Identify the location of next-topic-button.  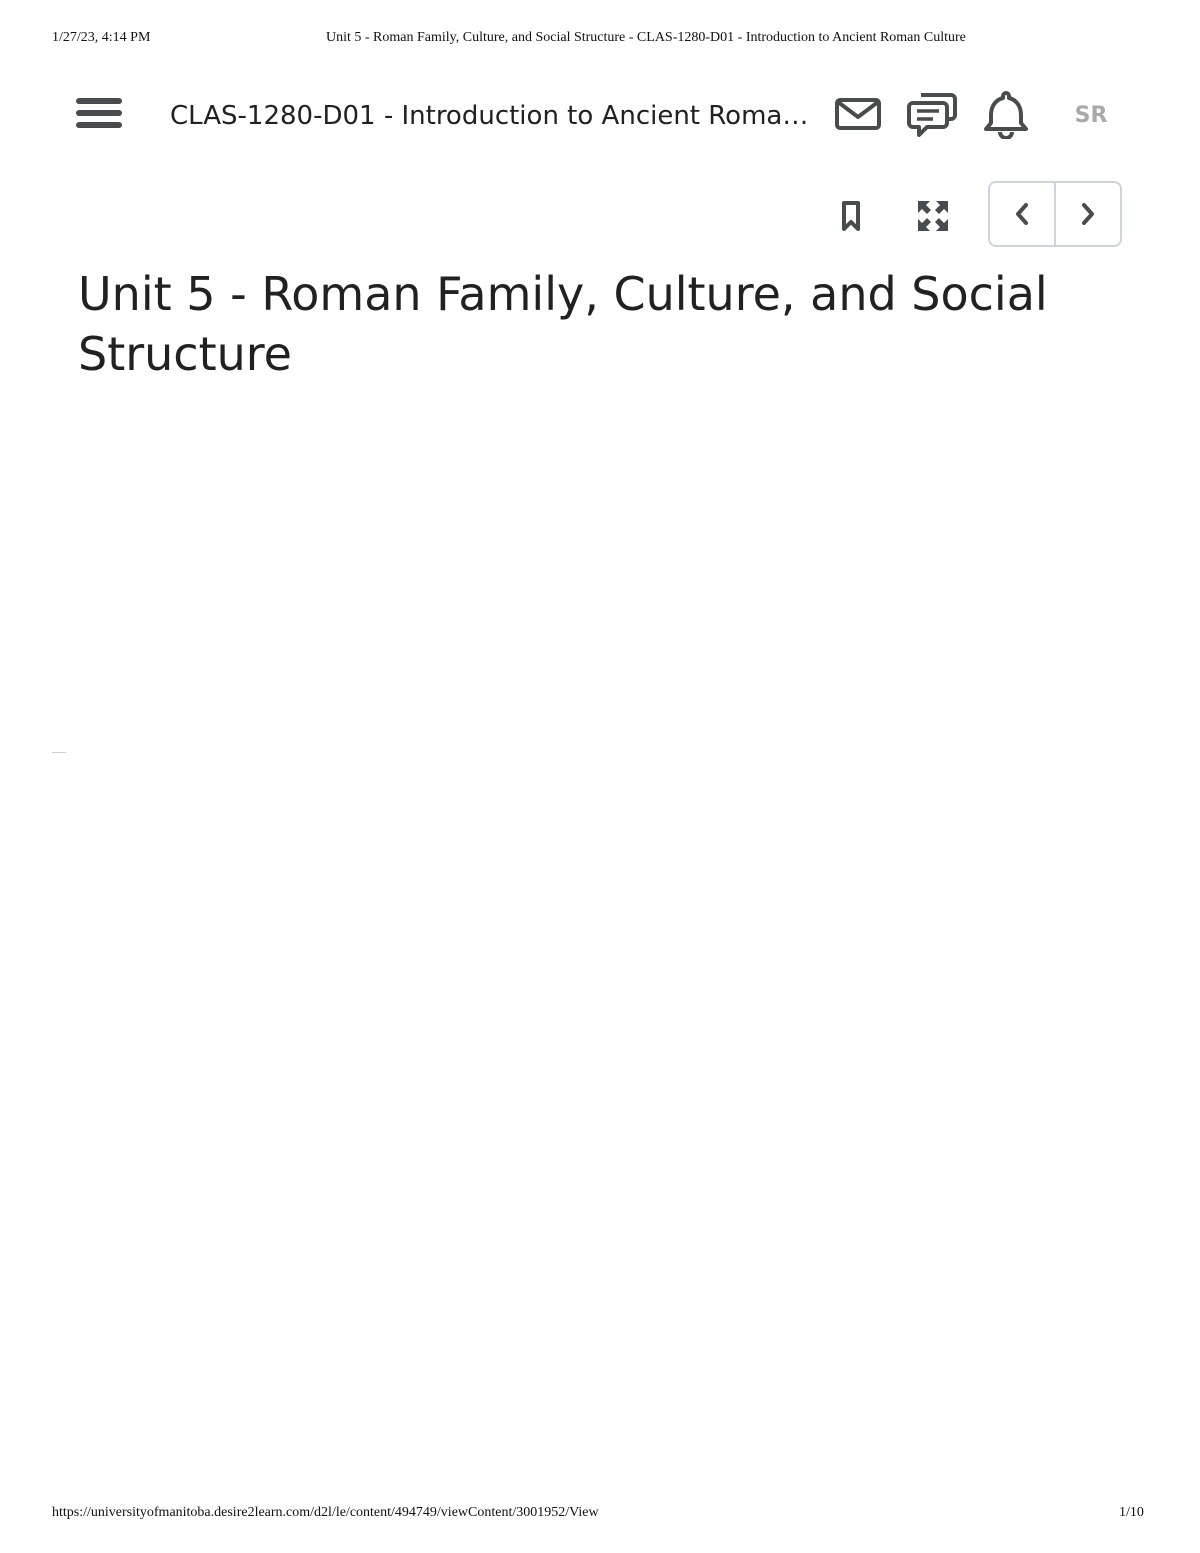
(1087, 214).